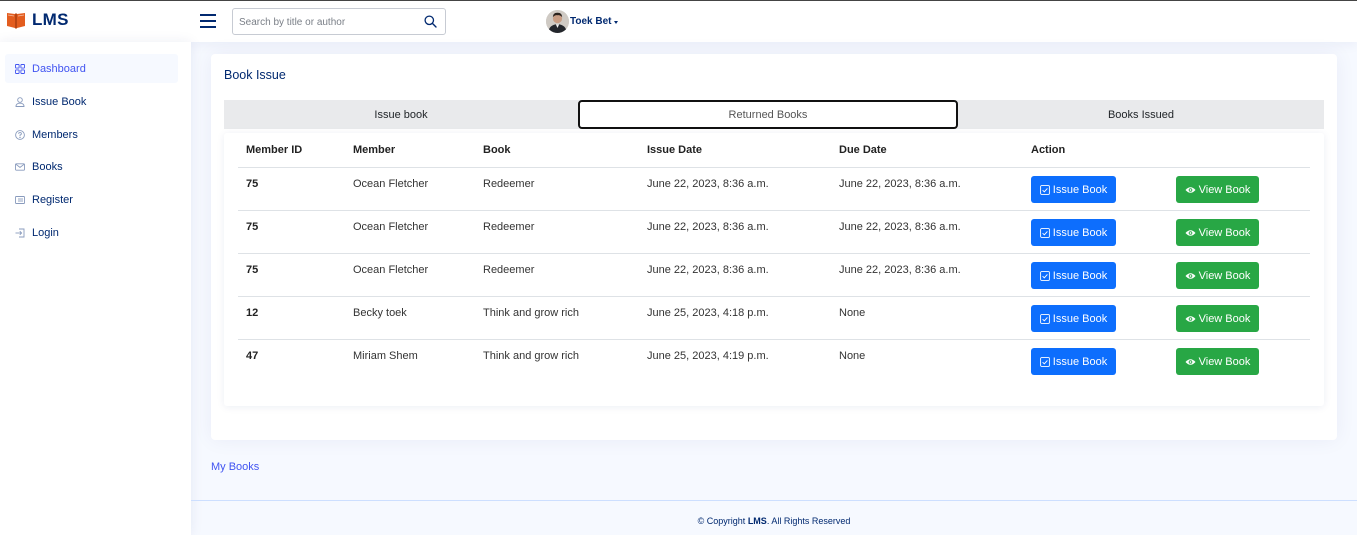 This screenshot has height=535, width=1357. What do you see at coordinates (59, 101) in the screenshot?
I see `sidebar-item-label: Issue Book` at bounding box center [59, 101].